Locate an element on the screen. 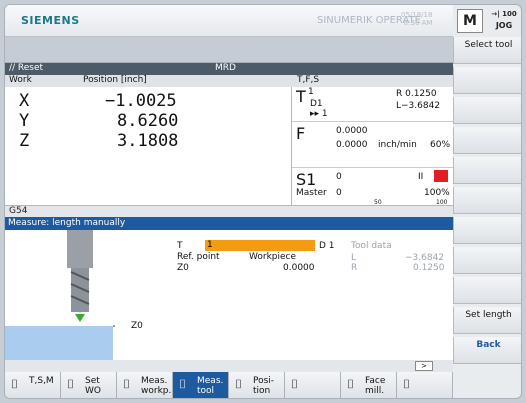  axis-x-name: X is located at coordinates (24, 101).